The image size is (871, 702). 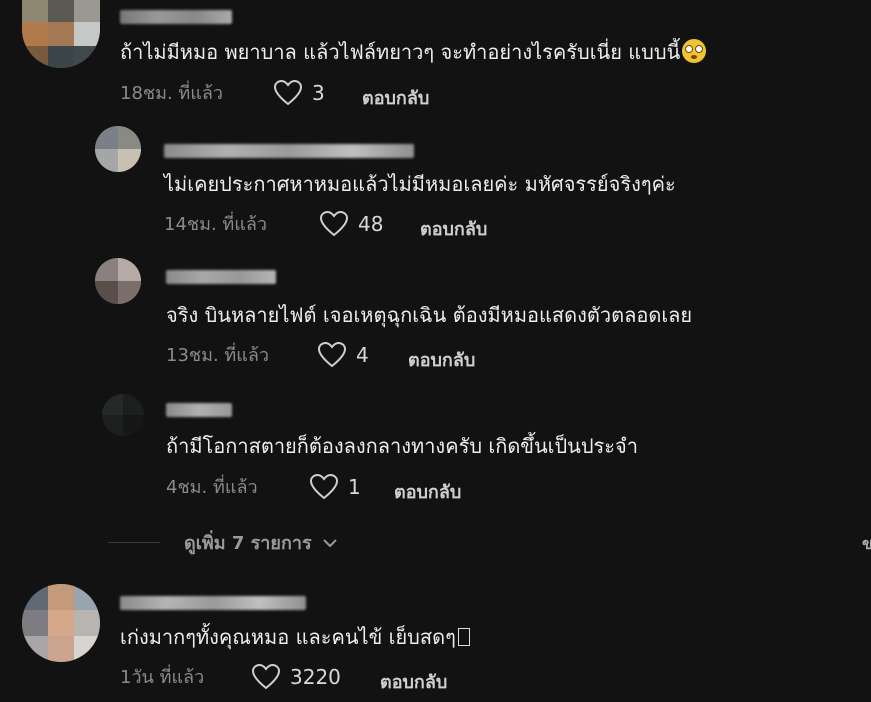 I want to click on view-more-replies: ดูเพิ่ม 7 รายการ, so click(x=223, y=542).